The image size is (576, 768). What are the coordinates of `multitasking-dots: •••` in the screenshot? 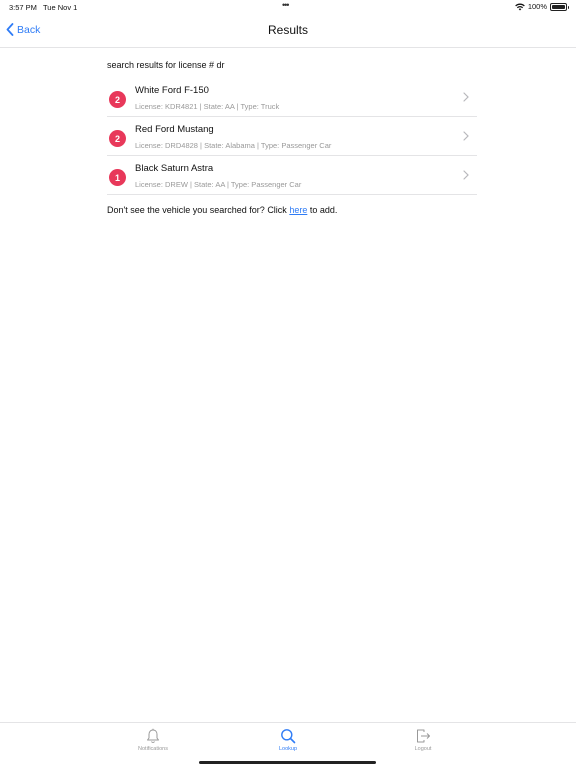 It's located at (286, 5).